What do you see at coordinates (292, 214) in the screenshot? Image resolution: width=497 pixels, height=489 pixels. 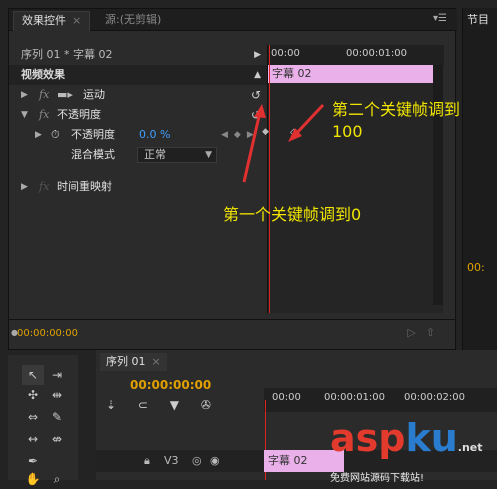 I see `annotation-first-keyframe: 第一个关键帧调到0` at bounding box center [292, 214].